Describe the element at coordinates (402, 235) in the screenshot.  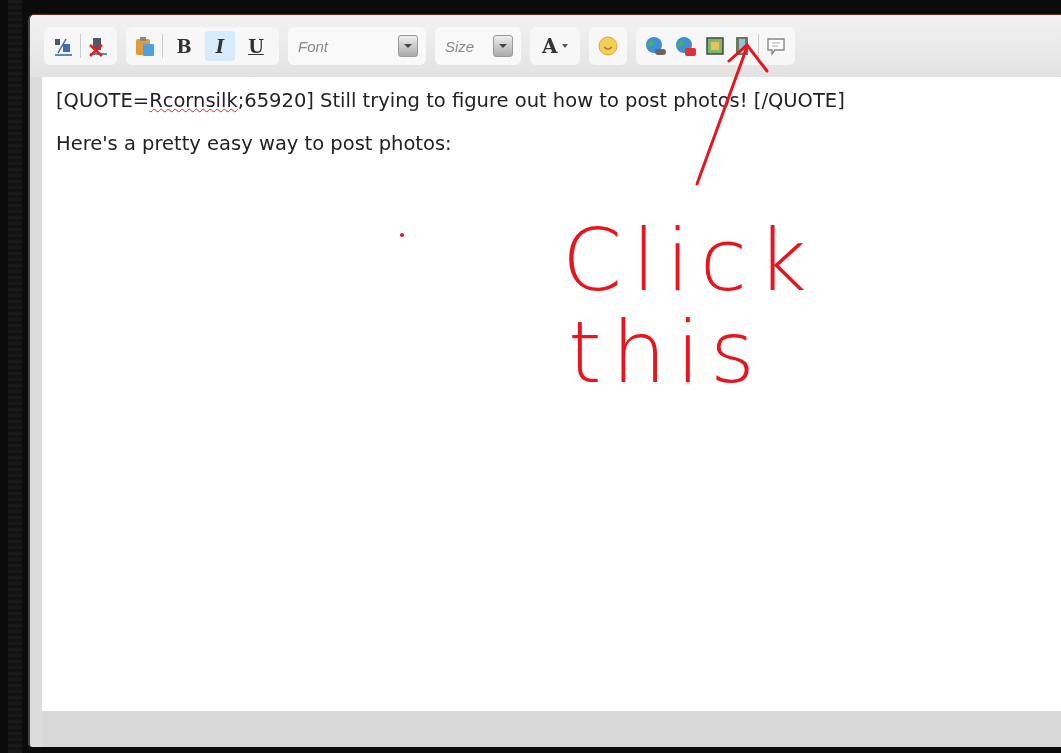
I see `ink-dot` at that location.